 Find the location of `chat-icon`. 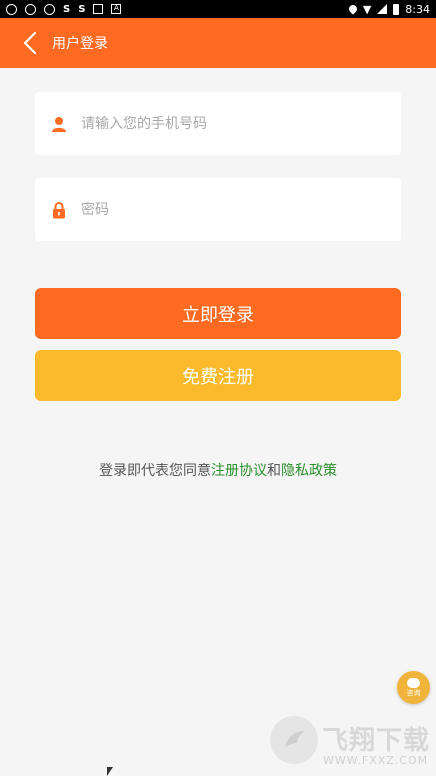

chat-icon is located at coordinates (413, 683).